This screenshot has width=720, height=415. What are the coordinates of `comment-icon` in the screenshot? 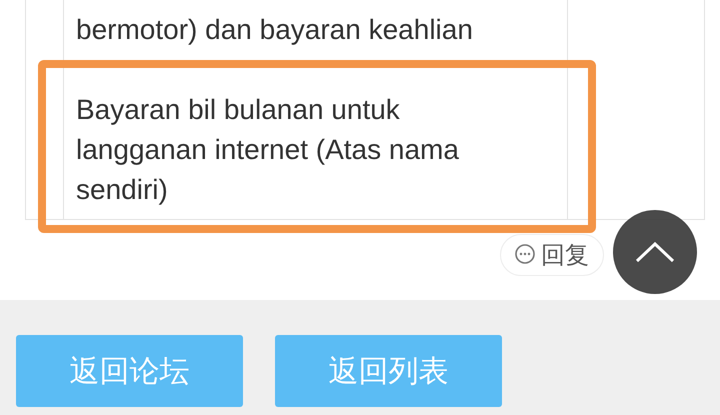 It's located at (525, 255).